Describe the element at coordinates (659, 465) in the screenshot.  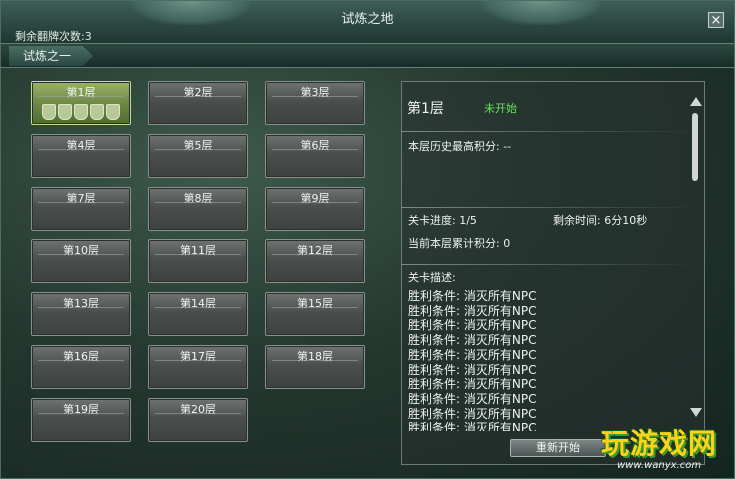
I see `watermark-url: www.wanyx.com` at that location.